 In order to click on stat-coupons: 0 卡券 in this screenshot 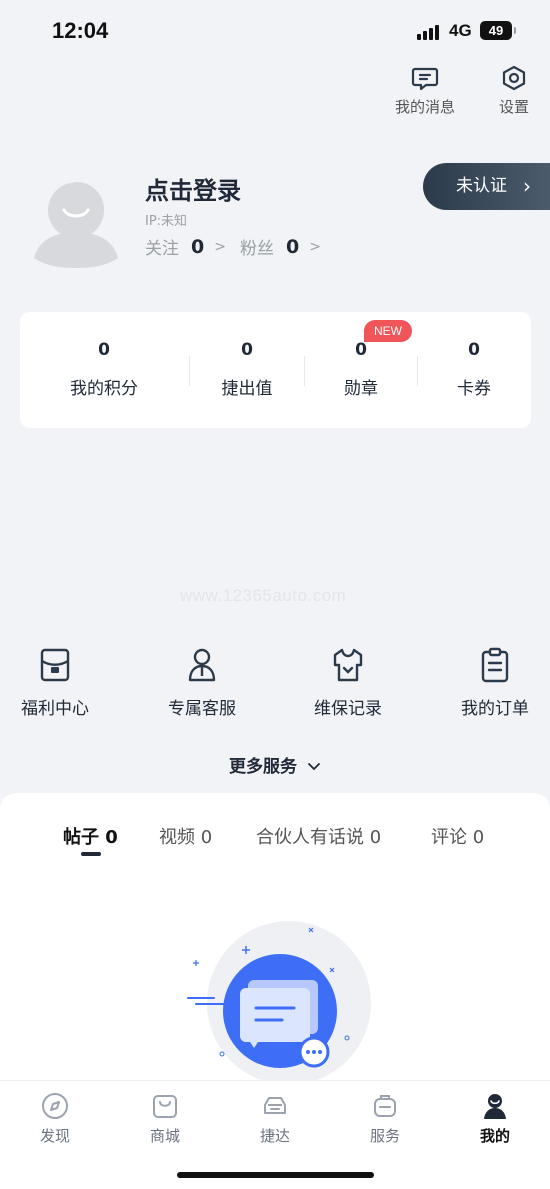, I will do `click(474, 370)`.